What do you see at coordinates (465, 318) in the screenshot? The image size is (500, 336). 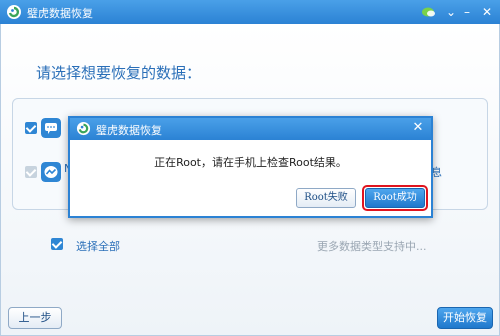 I see `start-recovery-button: 开始恢复` at bounding box center [465, 318].